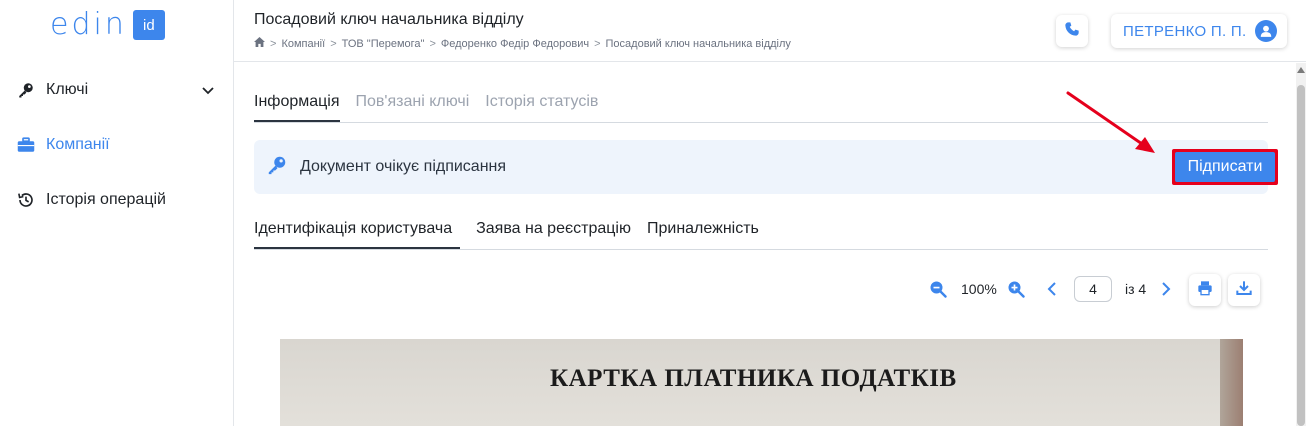 This screenshot has width=1306, height=426. Describe the element at coordinates (1016, 289) in the screenshot. I see `zoom-in-icon` at that location.